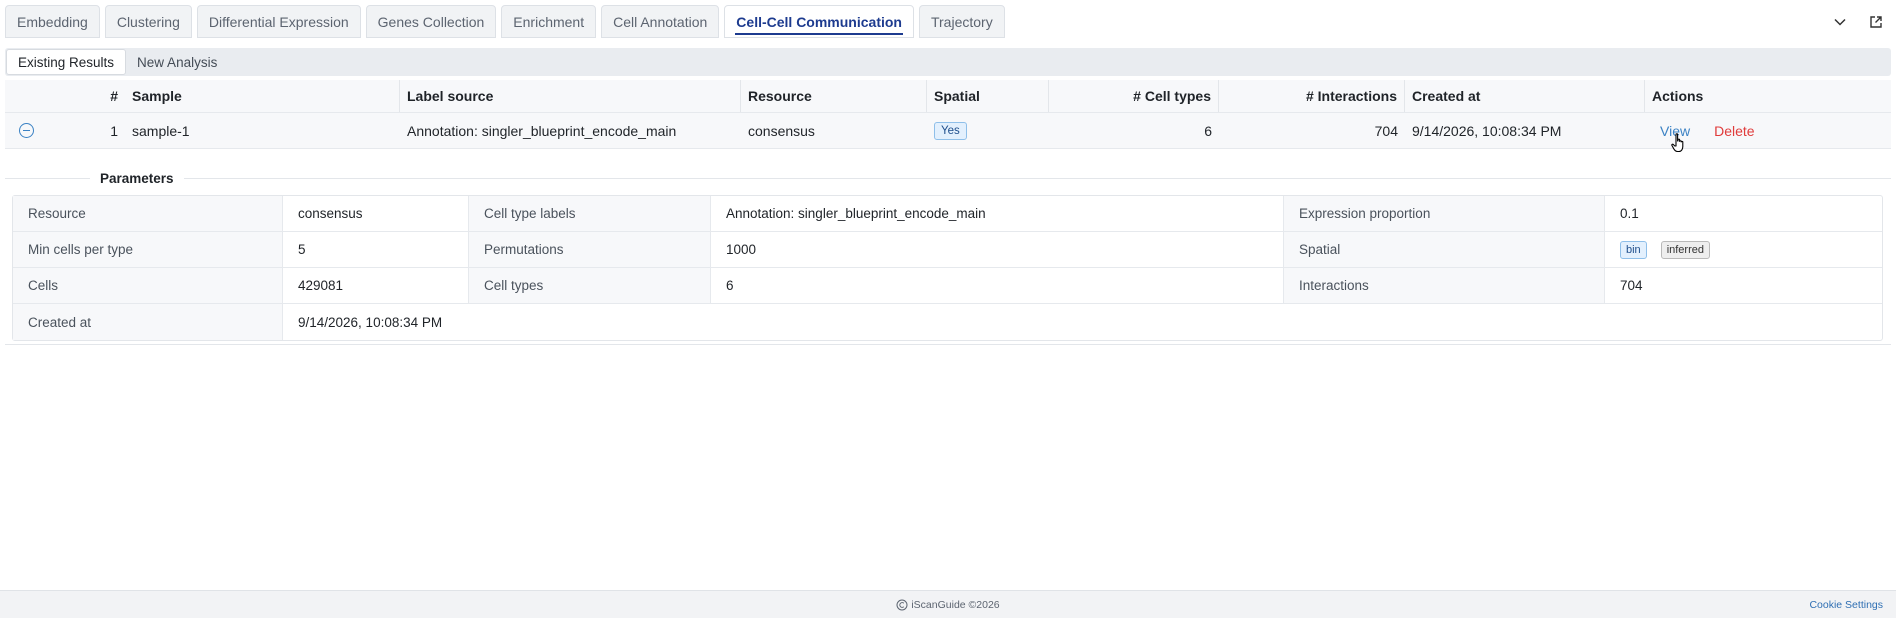 The height and width of the screenshot is (618, 1896). Describe the element at coordinates (1629, 213) in the screenshot. I see `param-value-expression-proportion: 0.1` at that location.